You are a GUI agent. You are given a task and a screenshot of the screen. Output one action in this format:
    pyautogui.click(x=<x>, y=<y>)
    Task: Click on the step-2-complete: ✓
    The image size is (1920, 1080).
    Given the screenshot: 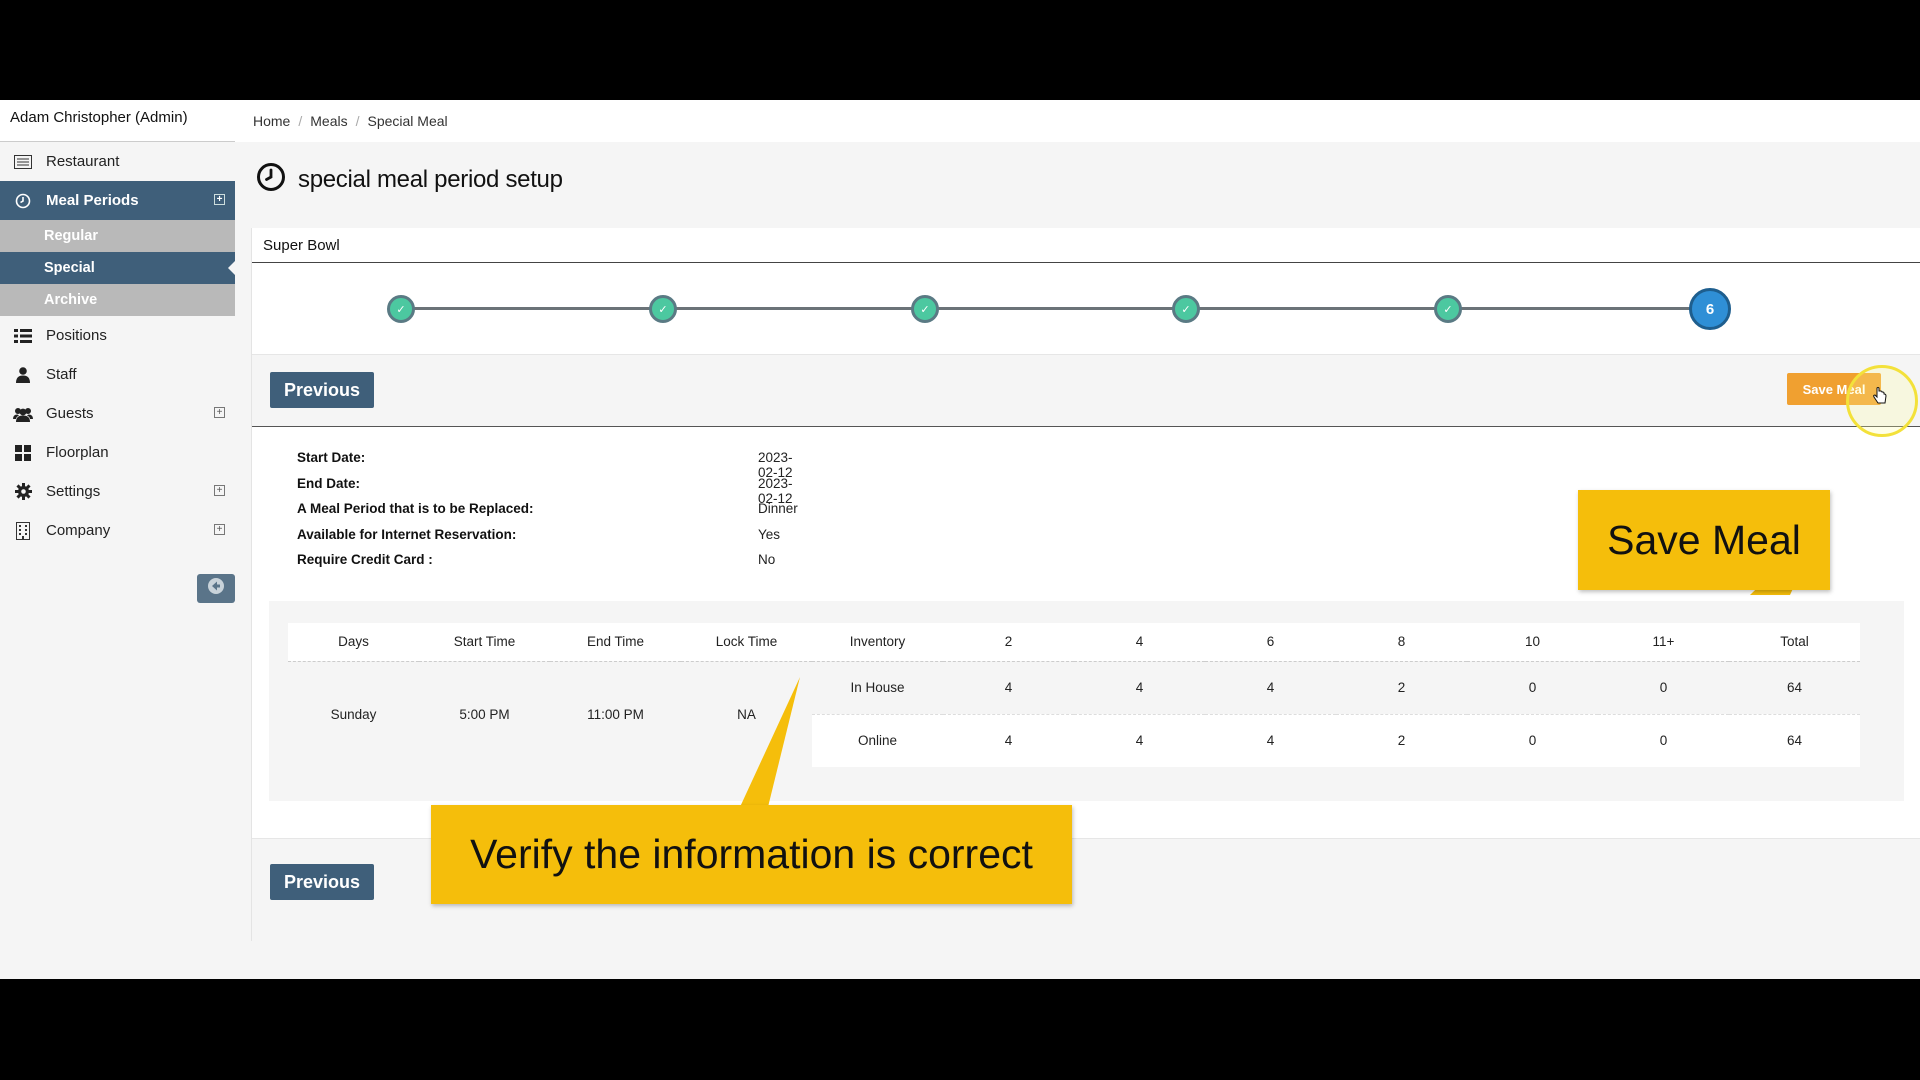 What is the action you would take?
    pyautogui.click(x=663, y=309)
    